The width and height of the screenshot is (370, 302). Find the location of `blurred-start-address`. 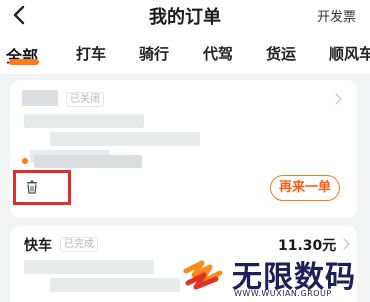

blurred-start-address is located at coordinates (125, 139).